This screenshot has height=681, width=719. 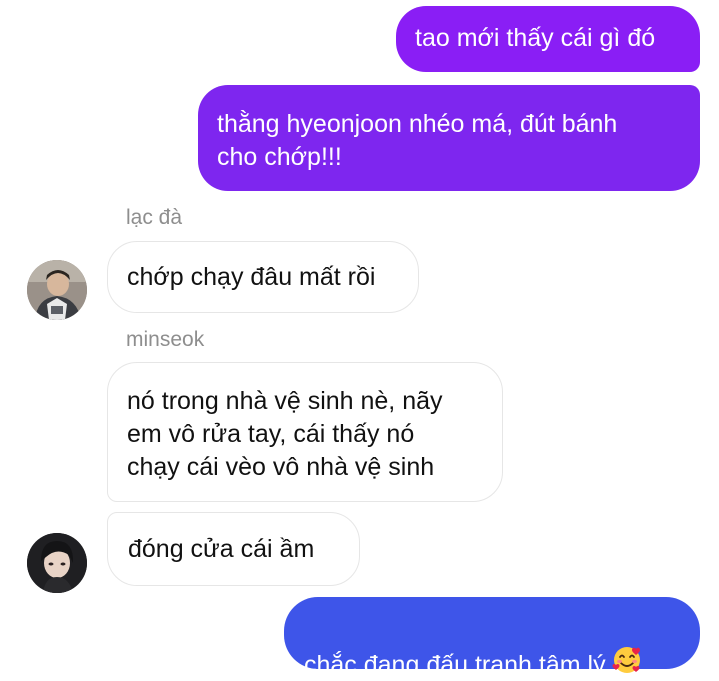 What do you see at coordinates (233, 549) in the screenshot?
I see `incoming-message: đóng cửa cái ầm` at bounding box center [233, 549].